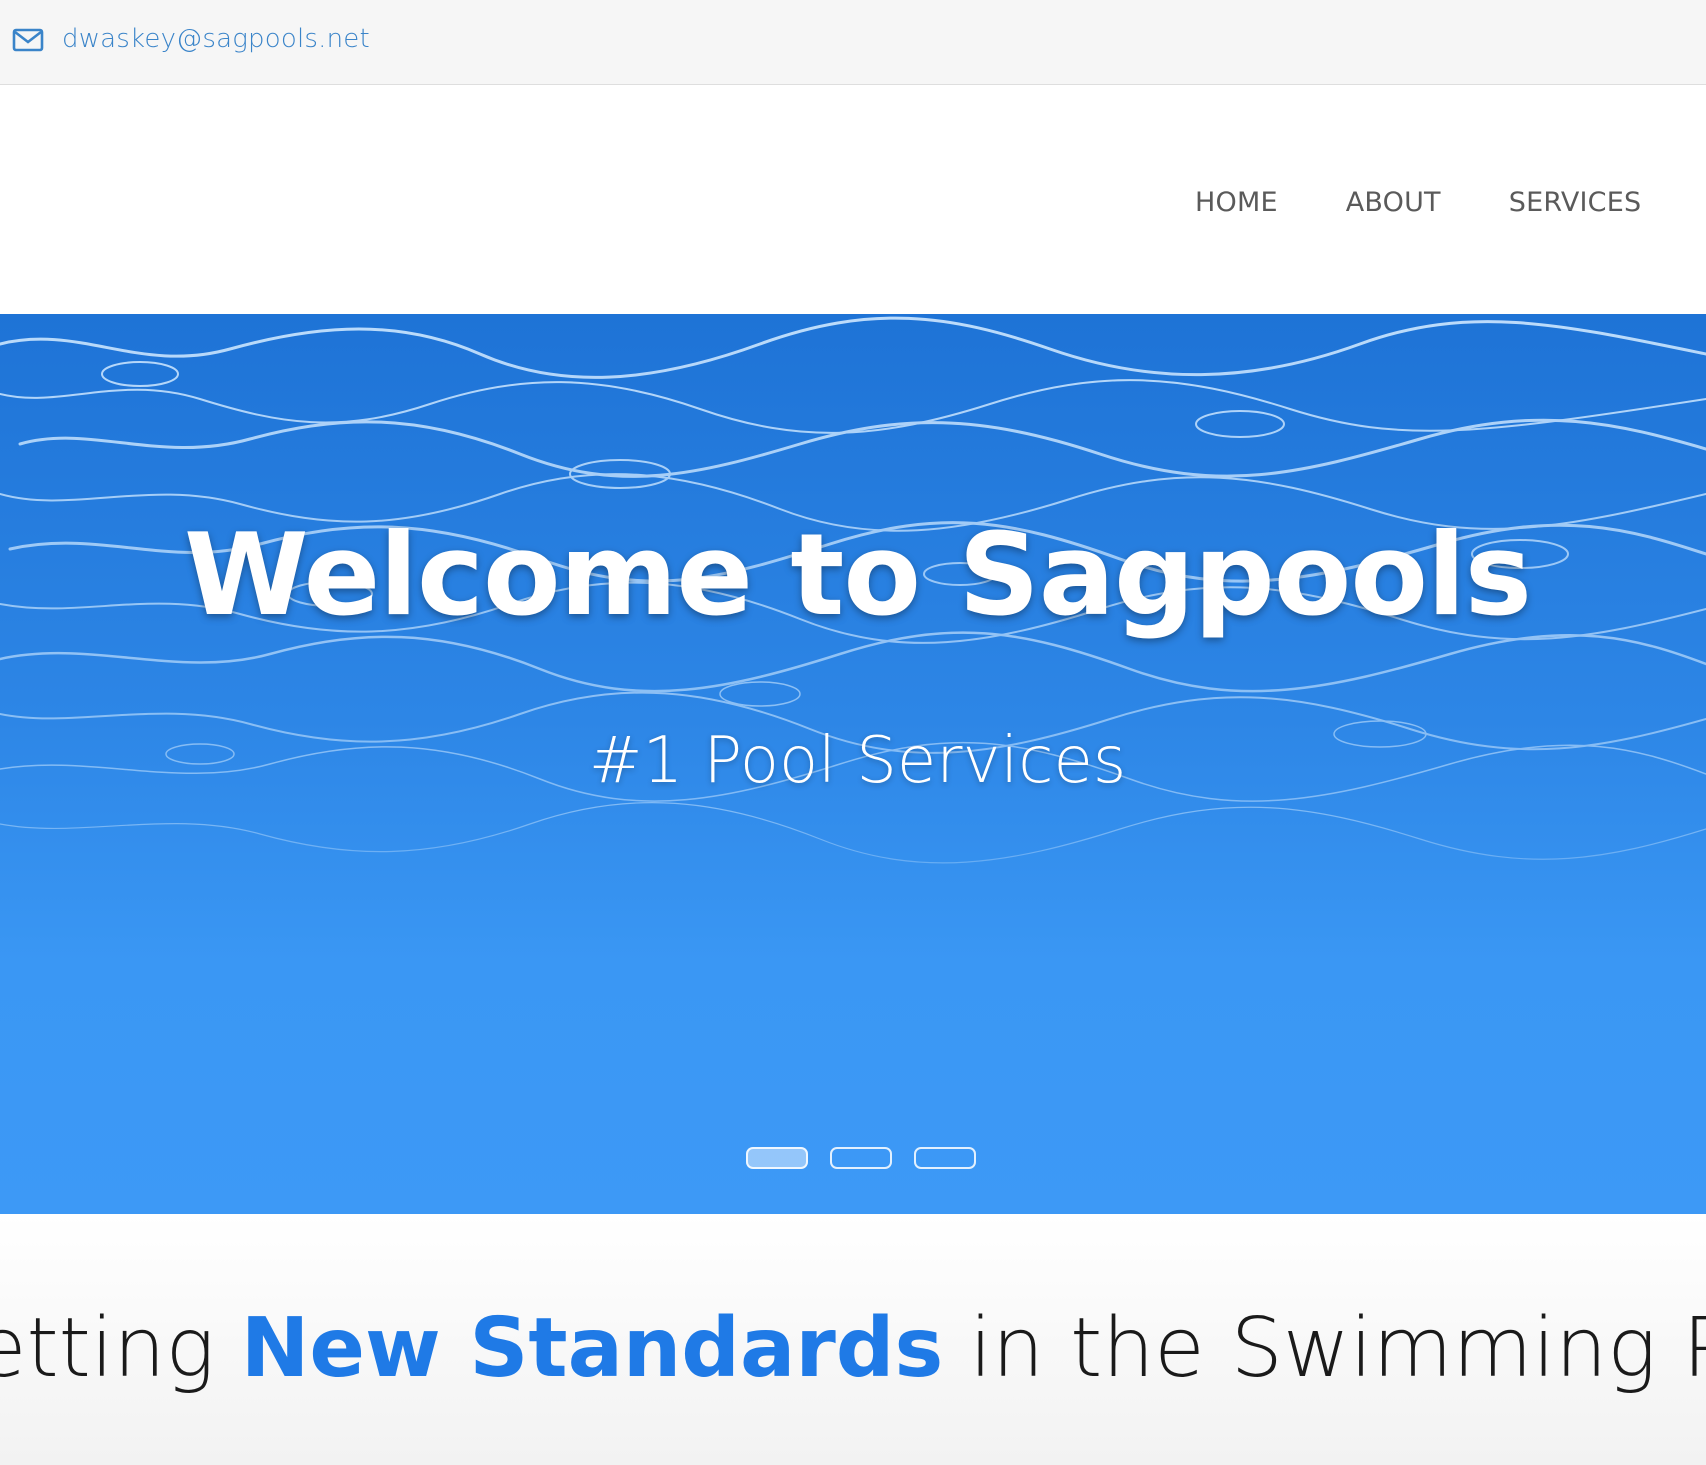  I want to click on top-bar: dwaskey@sagpools.net, so click(853, 42).